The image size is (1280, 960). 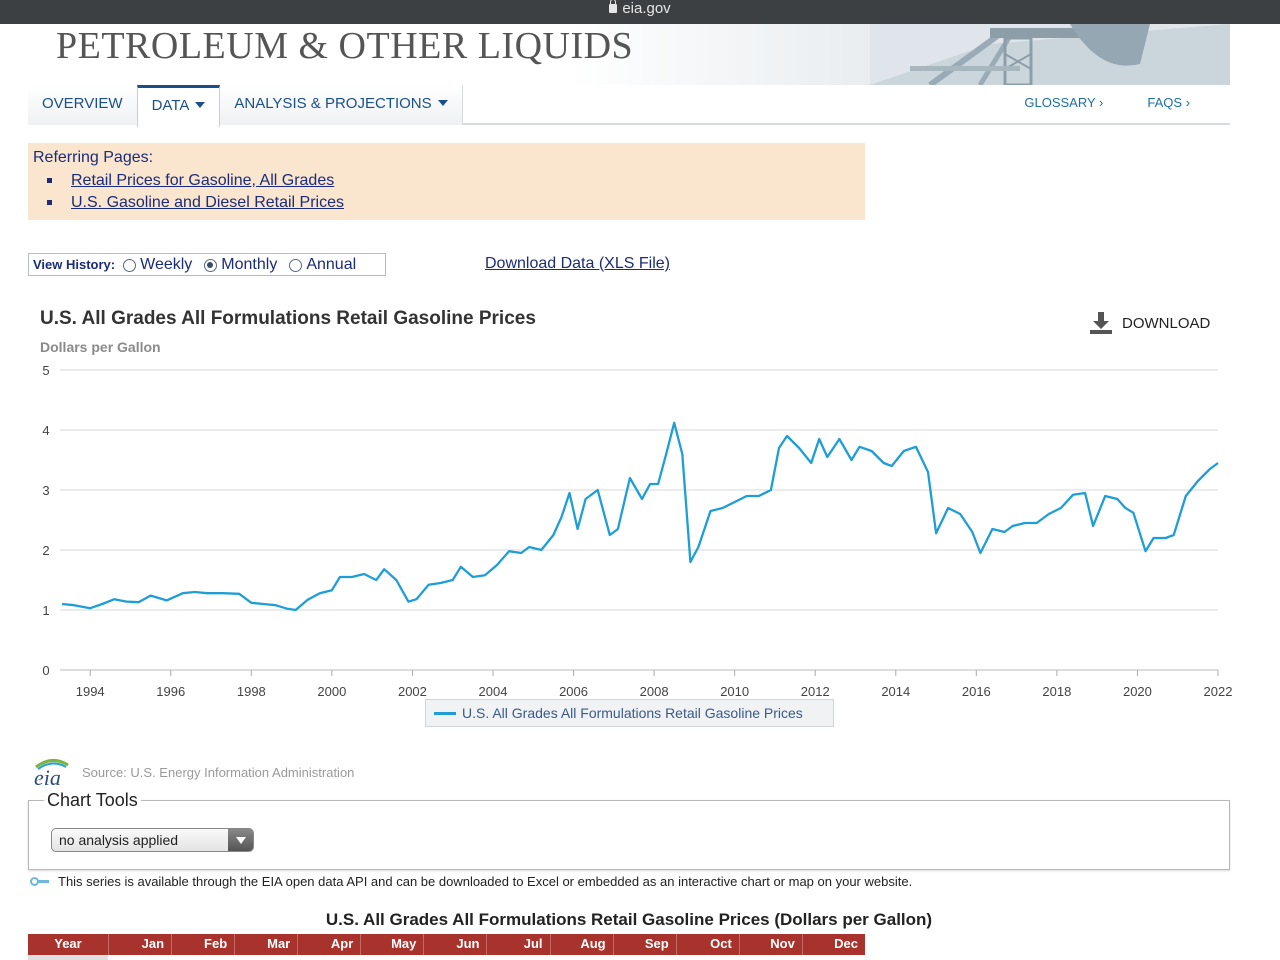 I want to click on tab-analysis-projections: ANALYSIS & PROJECTIONS, so click(x=340, y=105).